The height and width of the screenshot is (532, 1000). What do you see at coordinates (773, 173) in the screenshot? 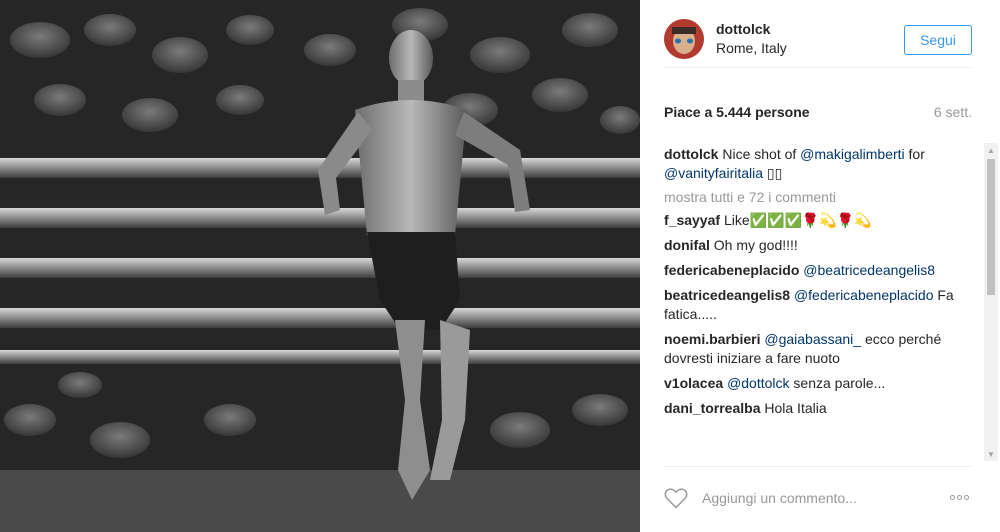
I see `caption-text-after: ▯▯` at bounding box center [773, 173].